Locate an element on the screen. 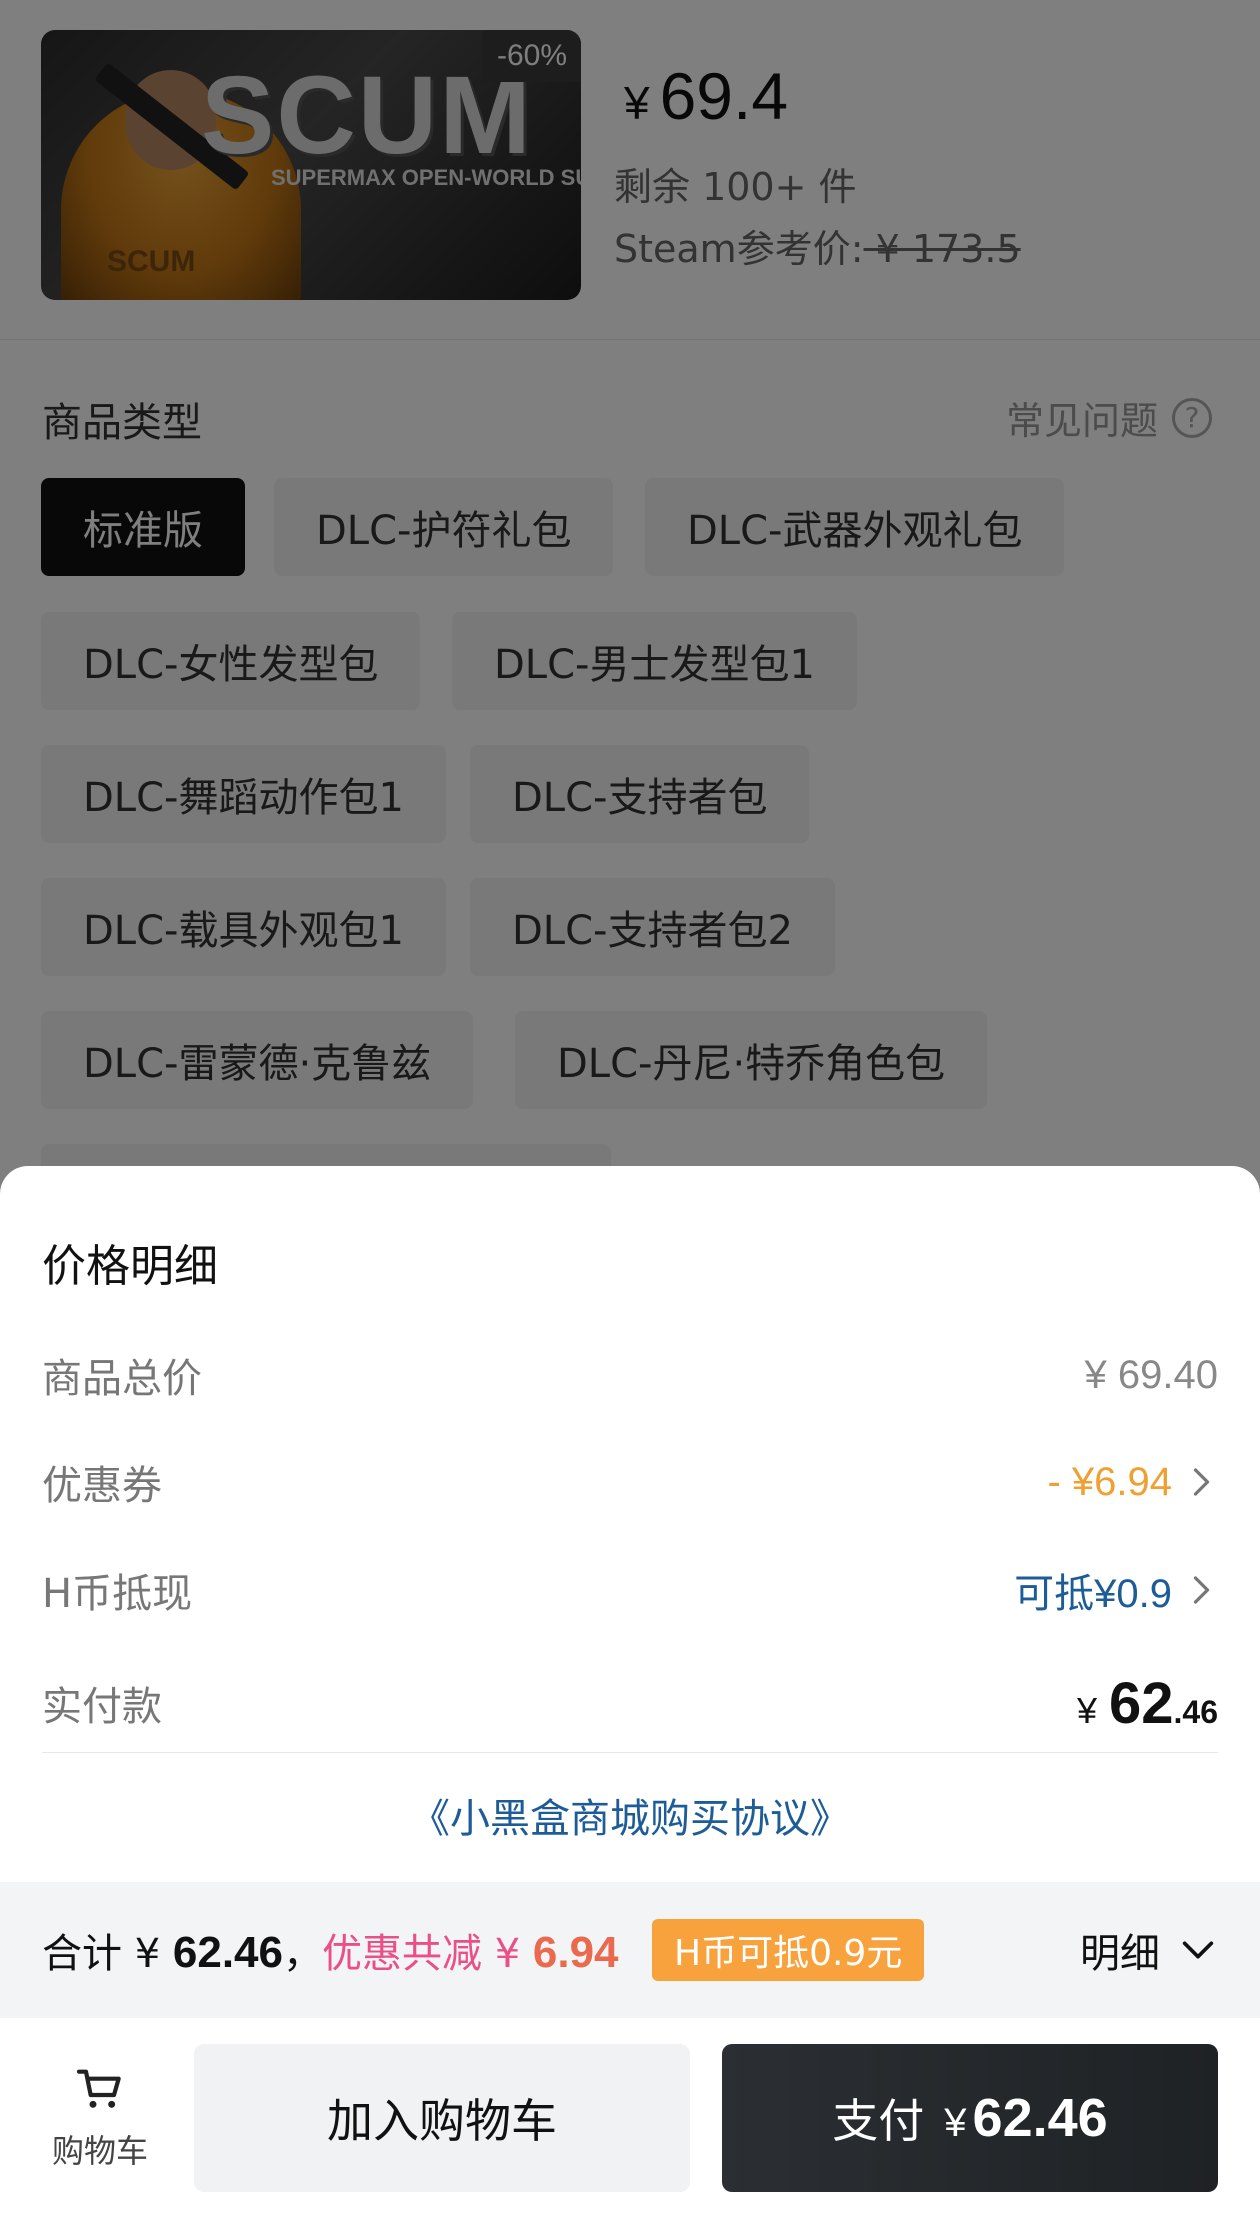  detail-label: 明细 is located at coordinates (1120, 1954).